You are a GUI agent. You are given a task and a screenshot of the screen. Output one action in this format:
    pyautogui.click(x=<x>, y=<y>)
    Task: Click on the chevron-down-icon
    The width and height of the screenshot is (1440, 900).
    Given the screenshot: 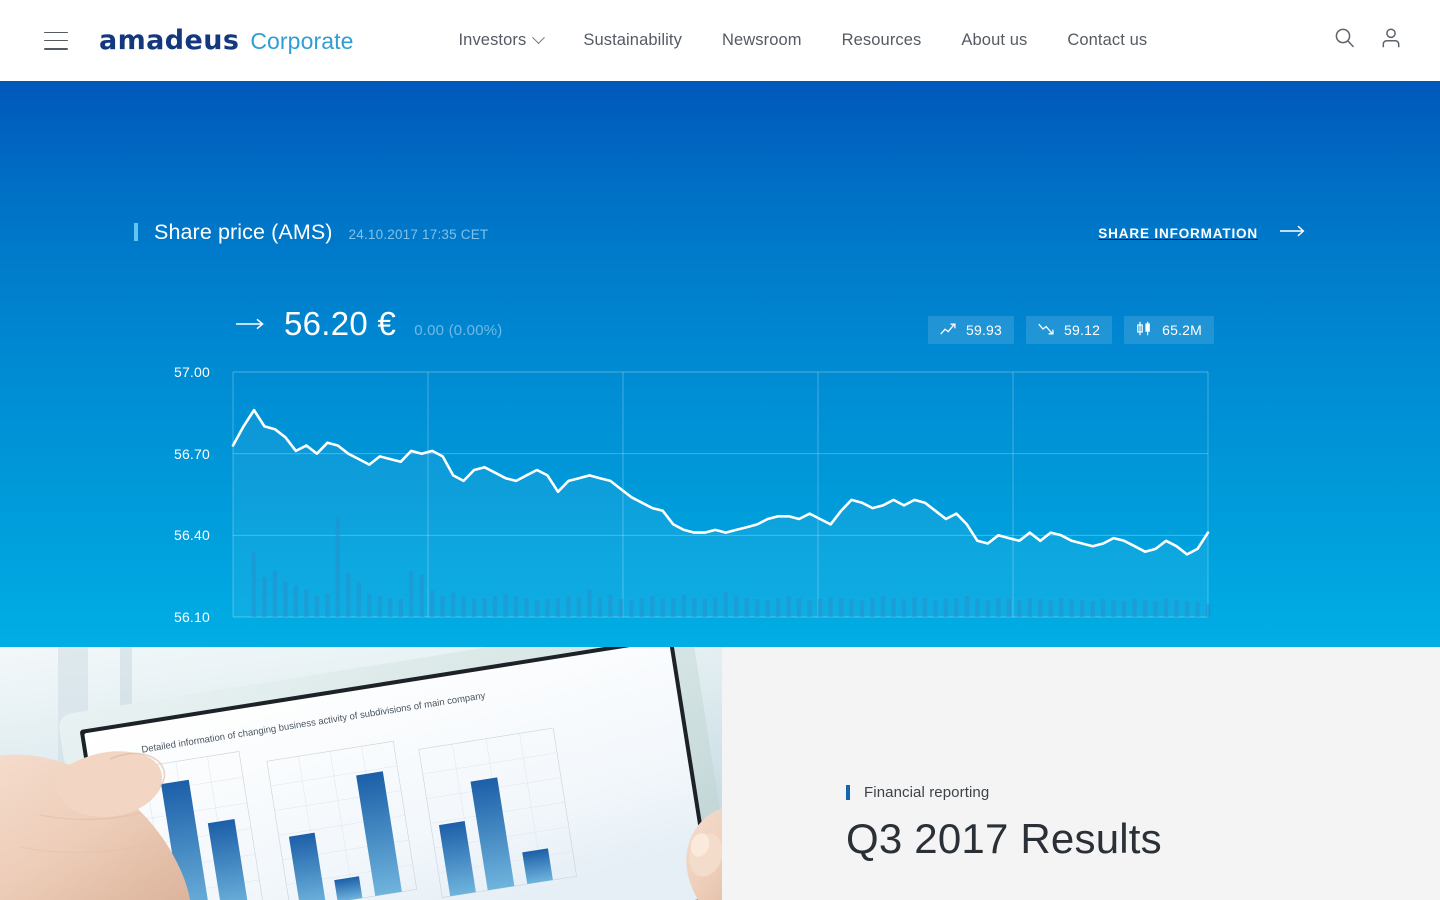 What is the action you would take?
    pyautogui.click(x=539, y=38)
    